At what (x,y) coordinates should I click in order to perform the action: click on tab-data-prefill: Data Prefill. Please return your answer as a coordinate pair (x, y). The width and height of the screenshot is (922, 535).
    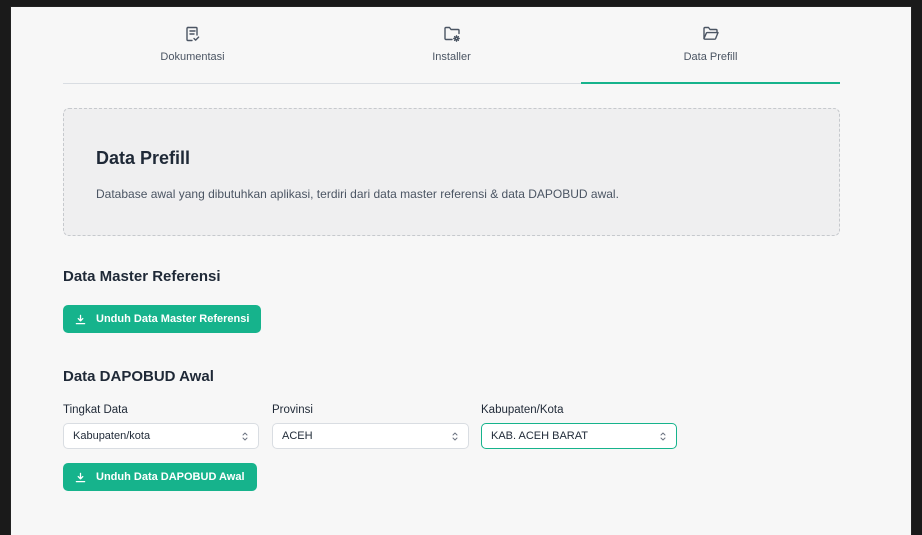
    Looking at the image, I should click on (710, 45).